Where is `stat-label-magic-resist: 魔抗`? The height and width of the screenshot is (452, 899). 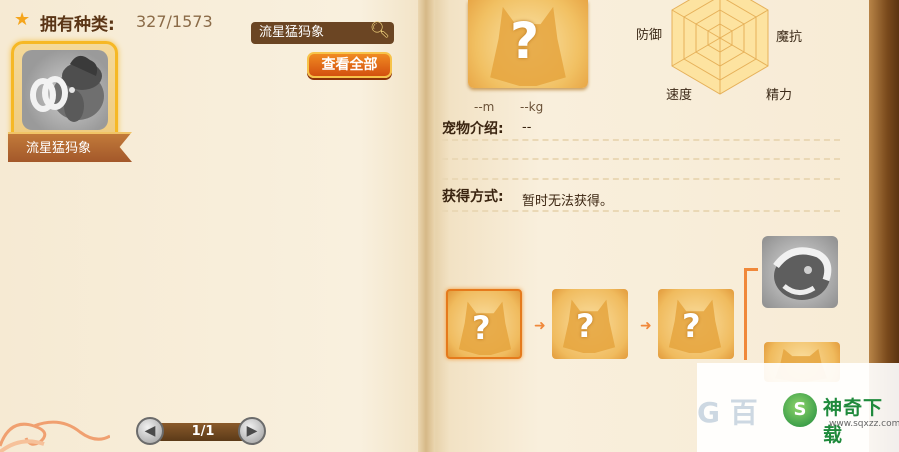 stat-label-magic-resist: 魔抗 is located at coordinates (789, 37).